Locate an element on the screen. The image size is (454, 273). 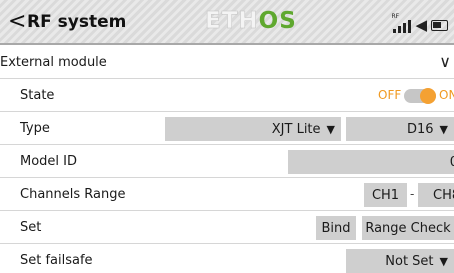
channel-start-field: CH1 is located at coordinates (385, 195).